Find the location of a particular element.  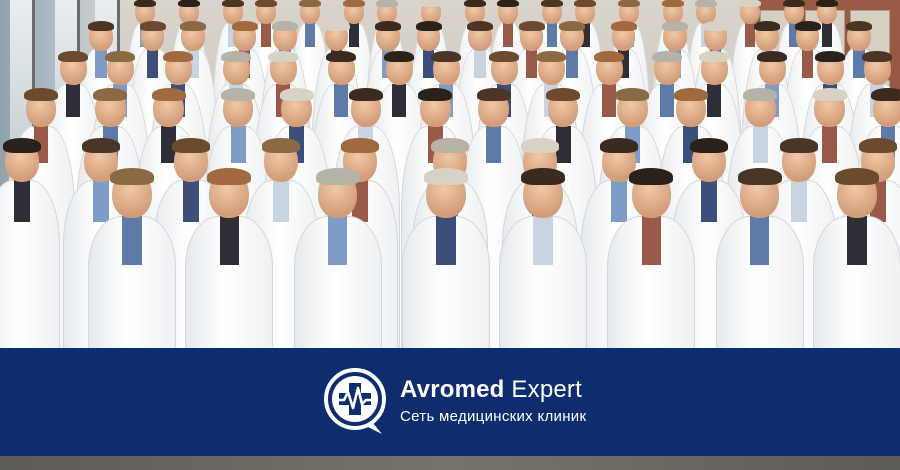

heartbeat-cross-icon is located at coordinates (355, 401).